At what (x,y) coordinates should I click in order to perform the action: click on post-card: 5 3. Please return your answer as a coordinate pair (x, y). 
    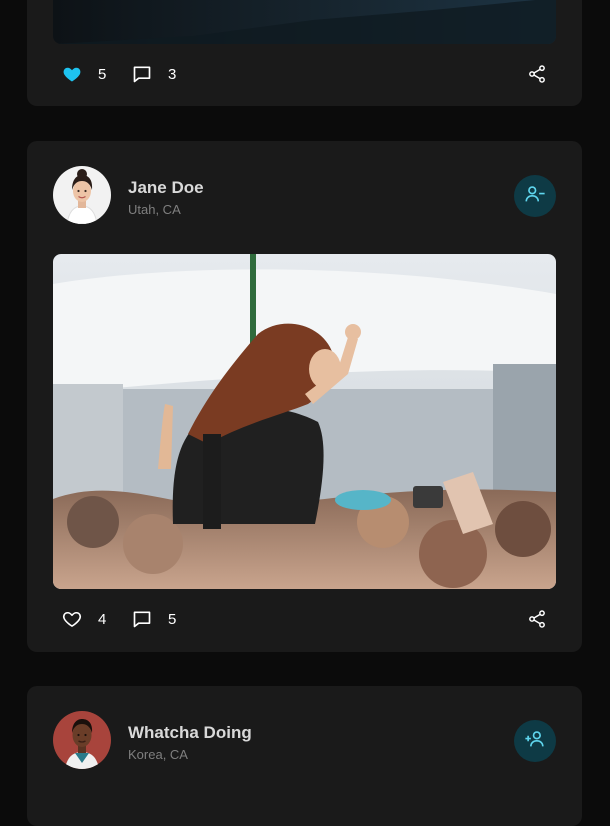
    Looking at the image, I should click on (304, 53).